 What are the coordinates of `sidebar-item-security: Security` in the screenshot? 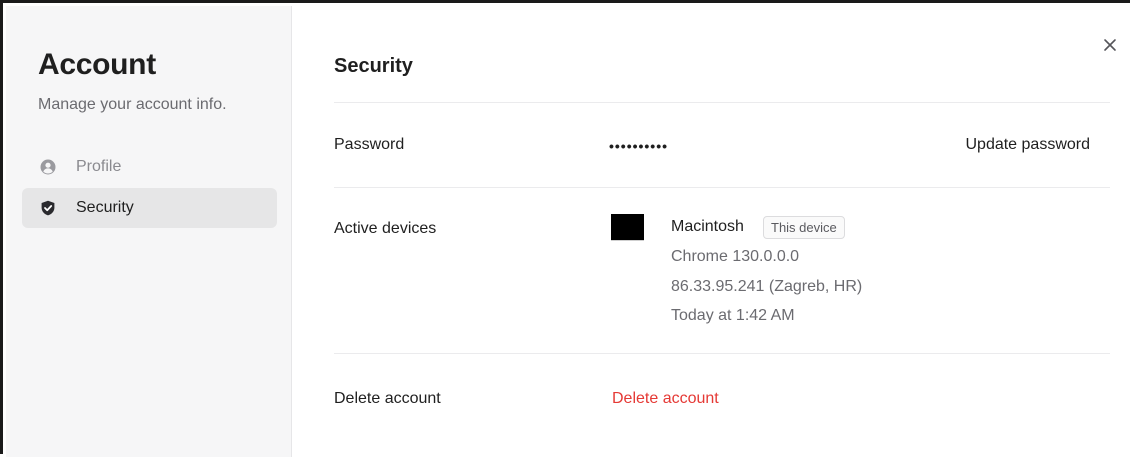 It's located at (149, 208).